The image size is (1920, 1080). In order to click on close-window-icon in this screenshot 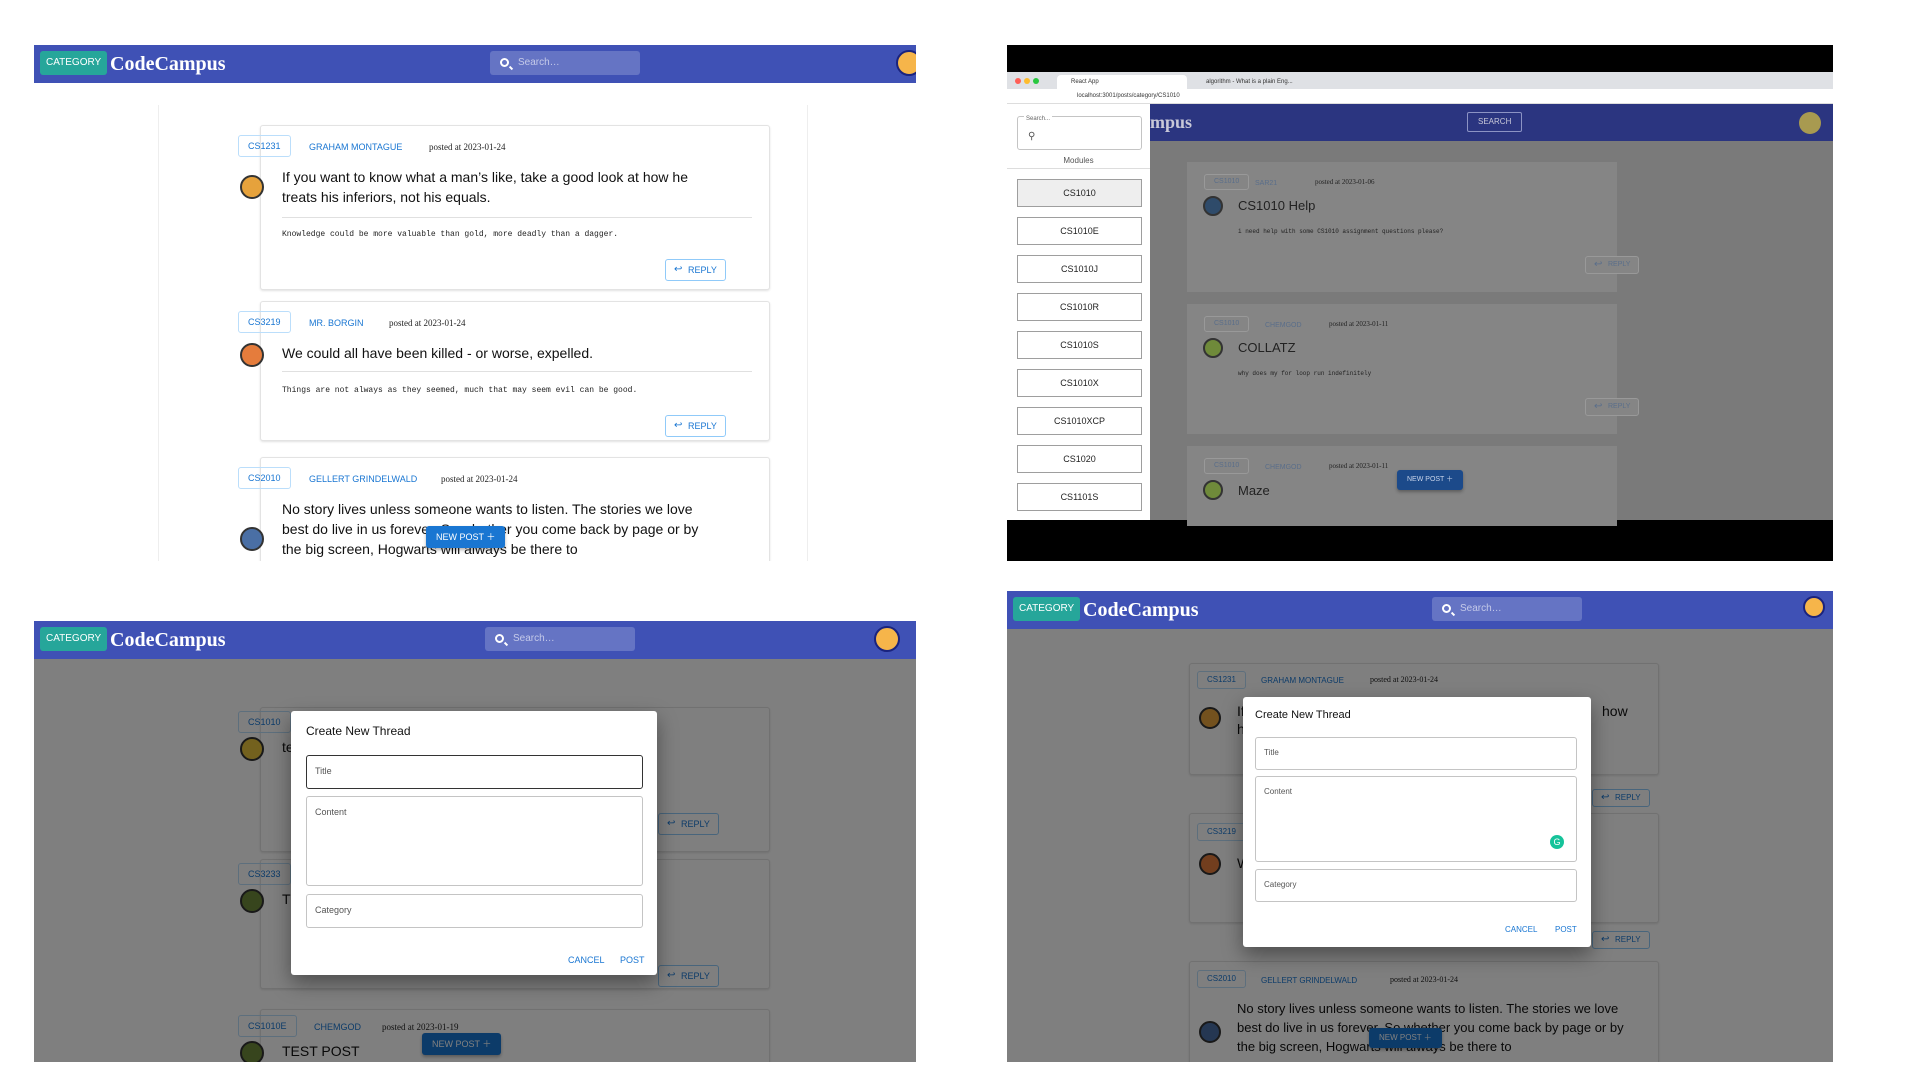, I will do `click(1018, 81)`.